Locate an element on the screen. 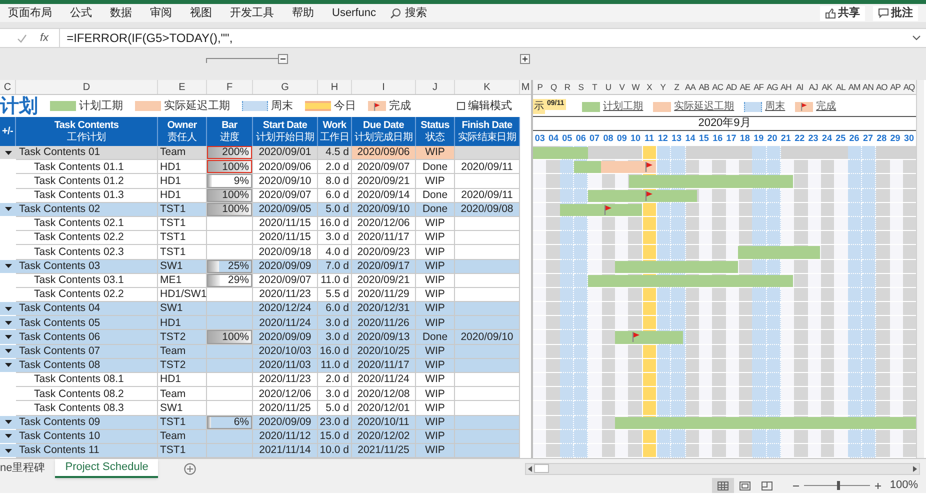  column-header: AG is located at coordinates (772, 87).